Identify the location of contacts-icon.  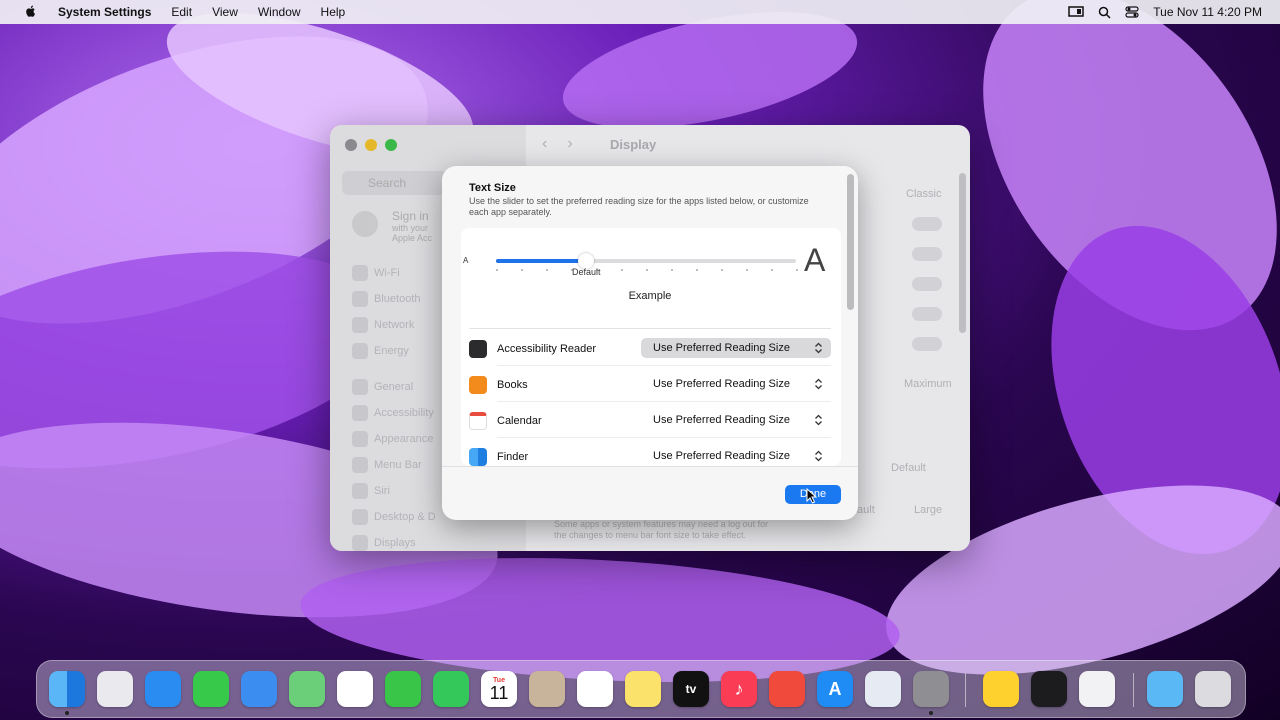
(547, 689).